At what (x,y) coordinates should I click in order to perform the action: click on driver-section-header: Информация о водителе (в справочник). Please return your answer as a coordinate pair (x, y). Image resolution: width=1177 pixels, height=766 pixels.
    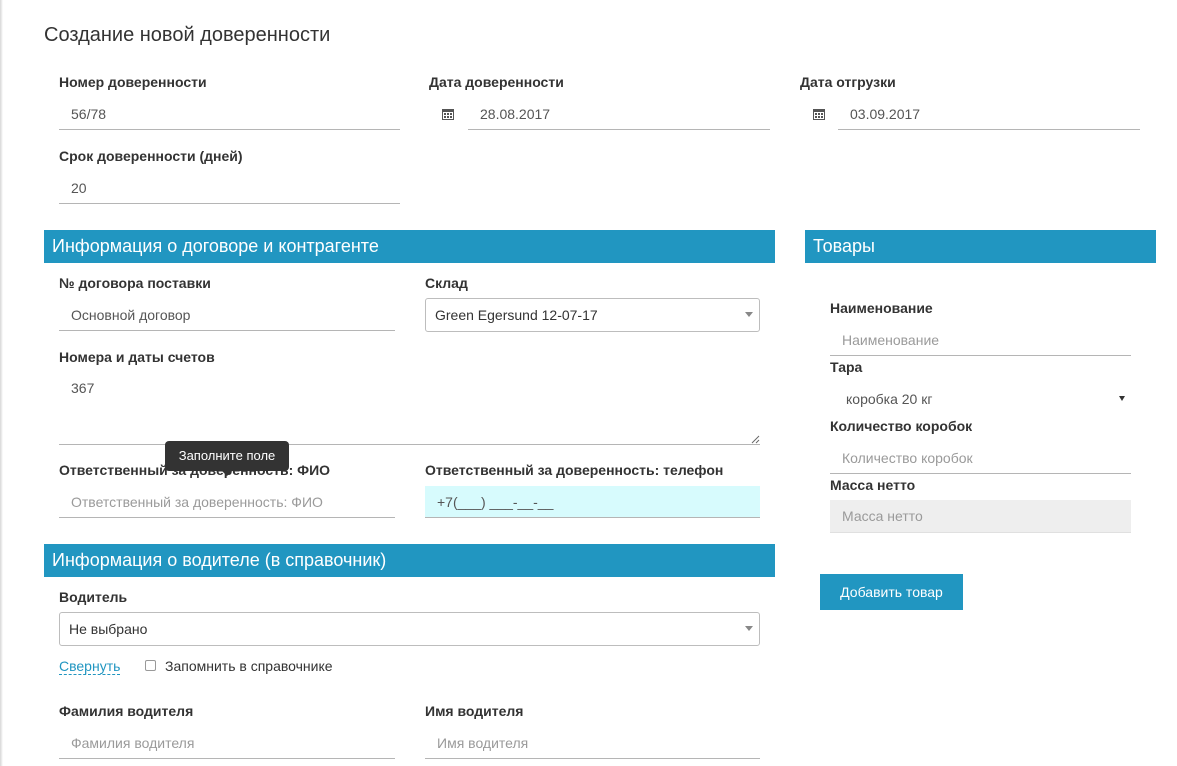
    Looking at the image, I should click on (409, 560).